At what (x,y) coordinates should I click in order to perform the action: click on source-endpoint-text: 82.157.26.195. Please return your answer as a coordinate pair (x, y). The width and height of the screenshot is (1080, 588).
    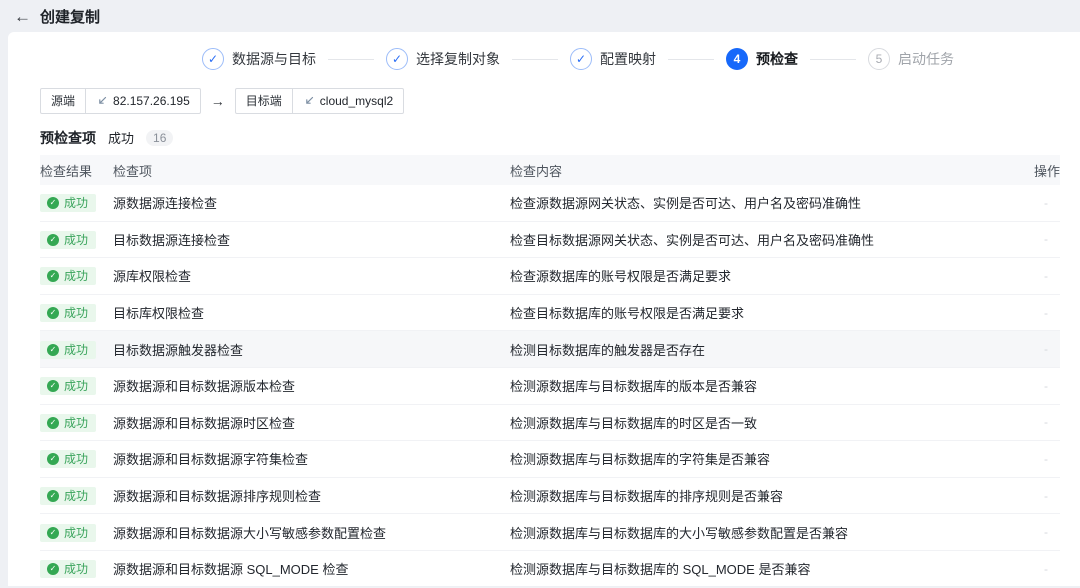
    Looking at the image, I should click on (151, 101).